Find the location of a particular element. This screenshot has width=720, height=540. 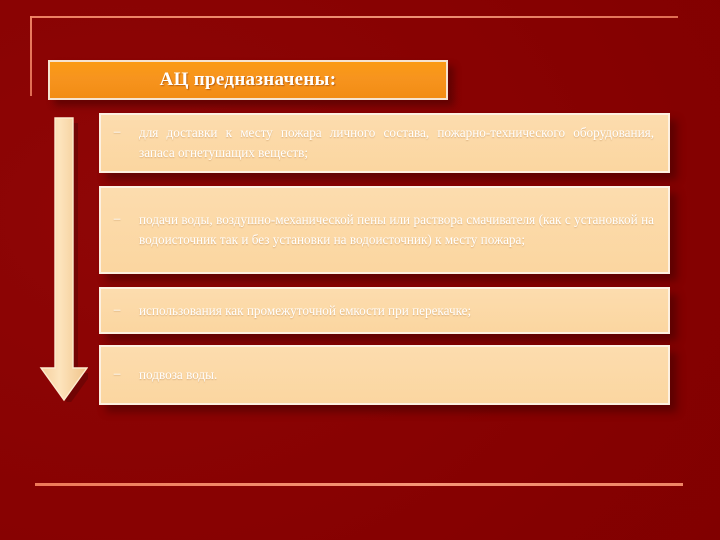

bottom-horizontal-rule is located at coordinates (359, 484).